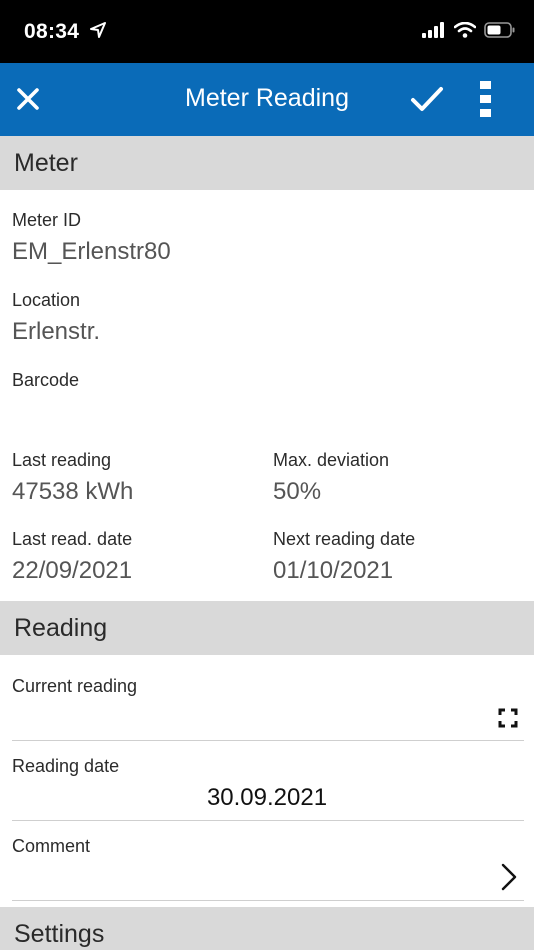 Image resolution: width=534 pixels, height=950 pixels. Describe the element at coordinates (267, 31) in the screenshot. I see `status-bar: 08:34` at that location.